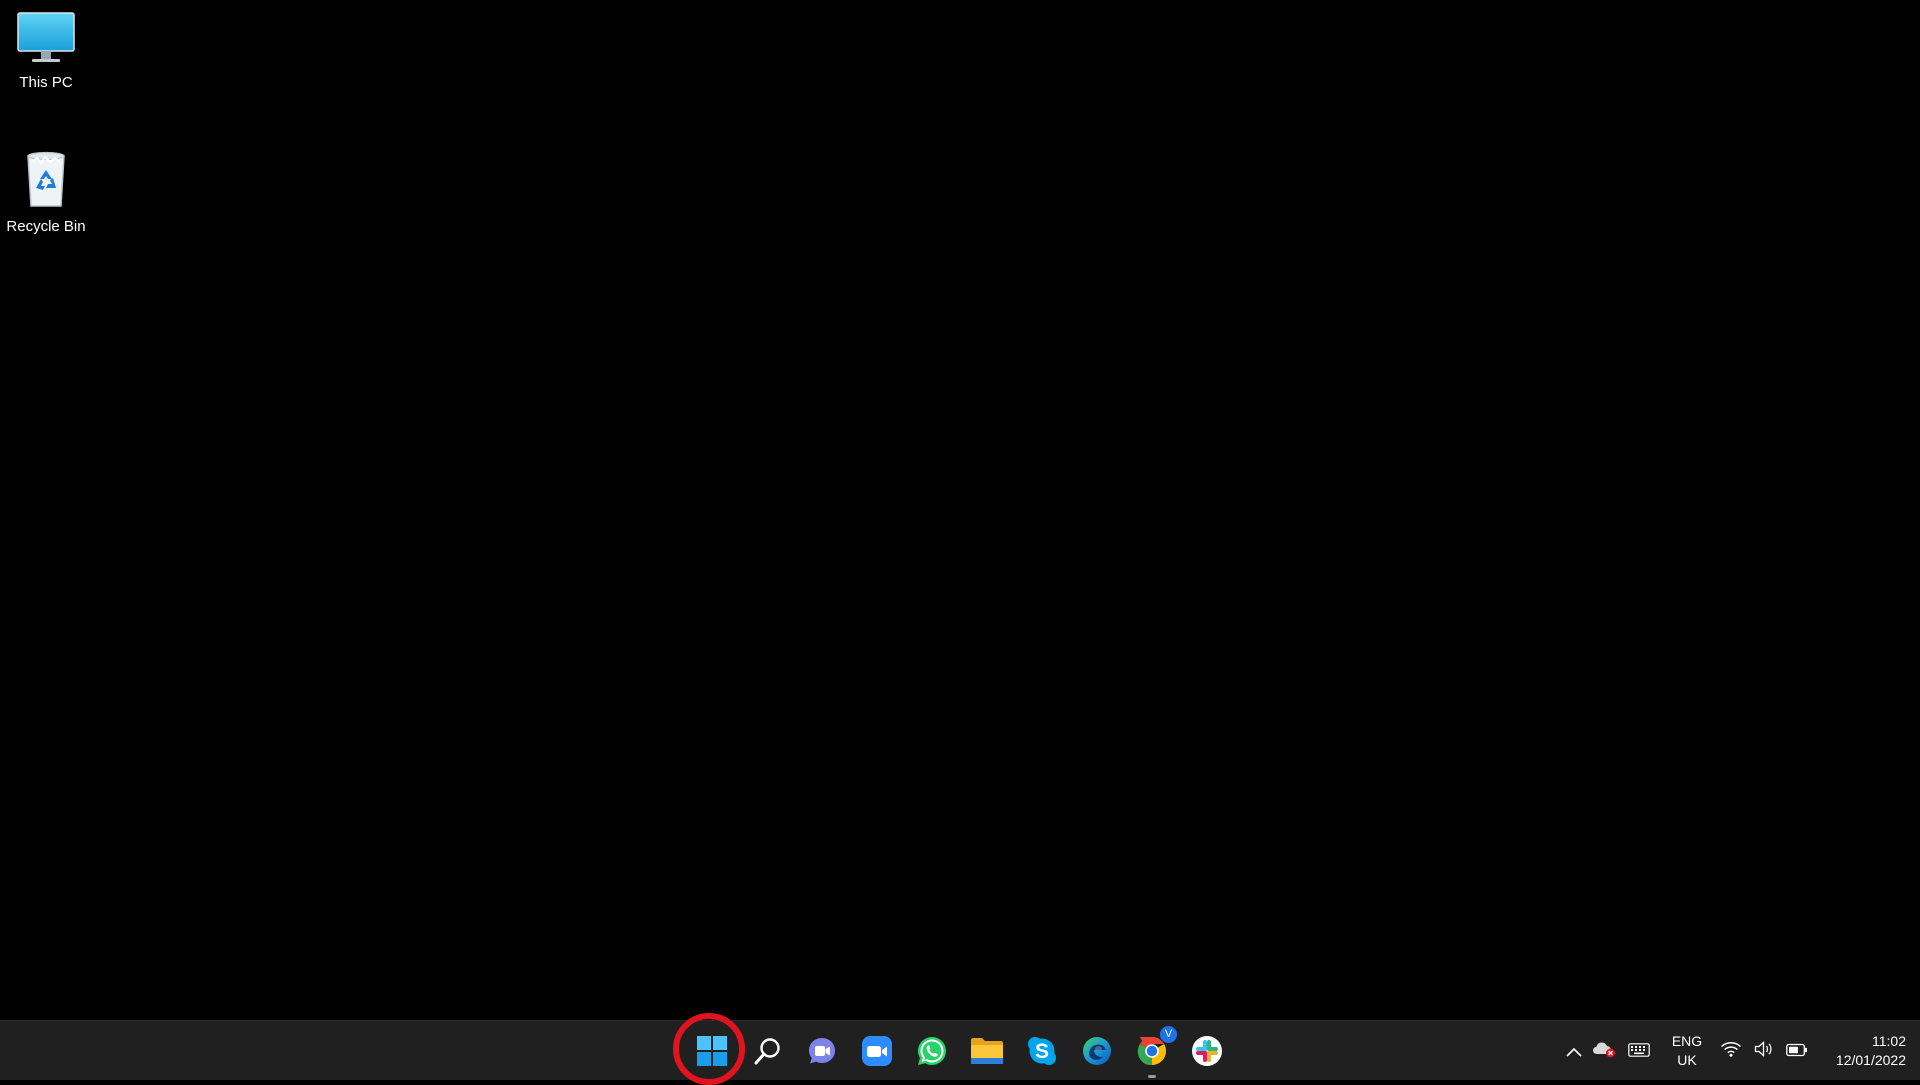 This screenshot has width=1920, height=1085. What do you see at coordinates (1860, 1051) in the screenshot?
I see `clock: 11:02 12/01/2022` at bounding box center [1860, 1051].